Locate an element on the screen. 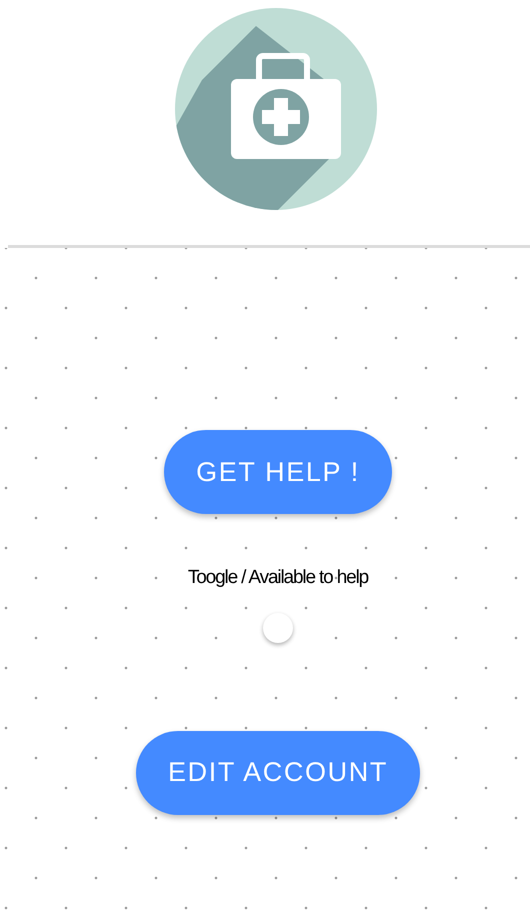 The width and height of the screenshot is (530, 915). toggle-label: Toogle / Available to help is located at coordinates (278, 578).